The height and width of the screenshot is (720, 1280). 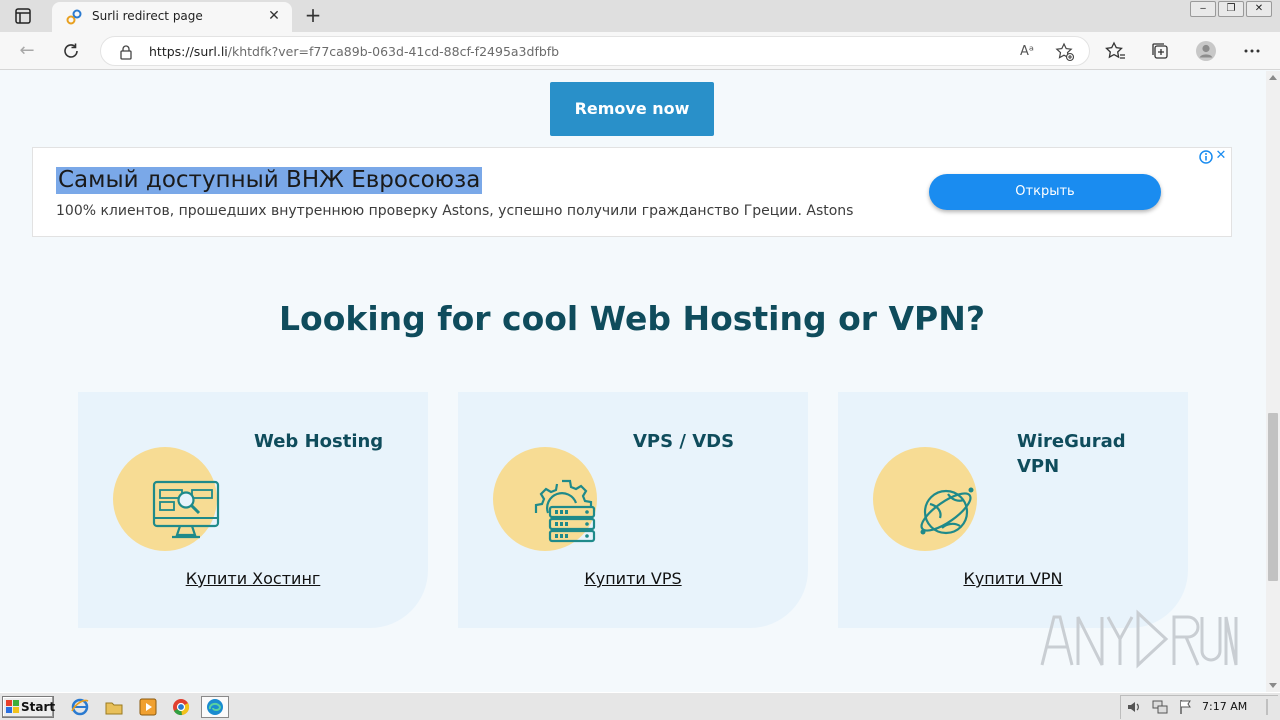 I want to click on profile-avatar-icon, so click(x=1206, y=51).